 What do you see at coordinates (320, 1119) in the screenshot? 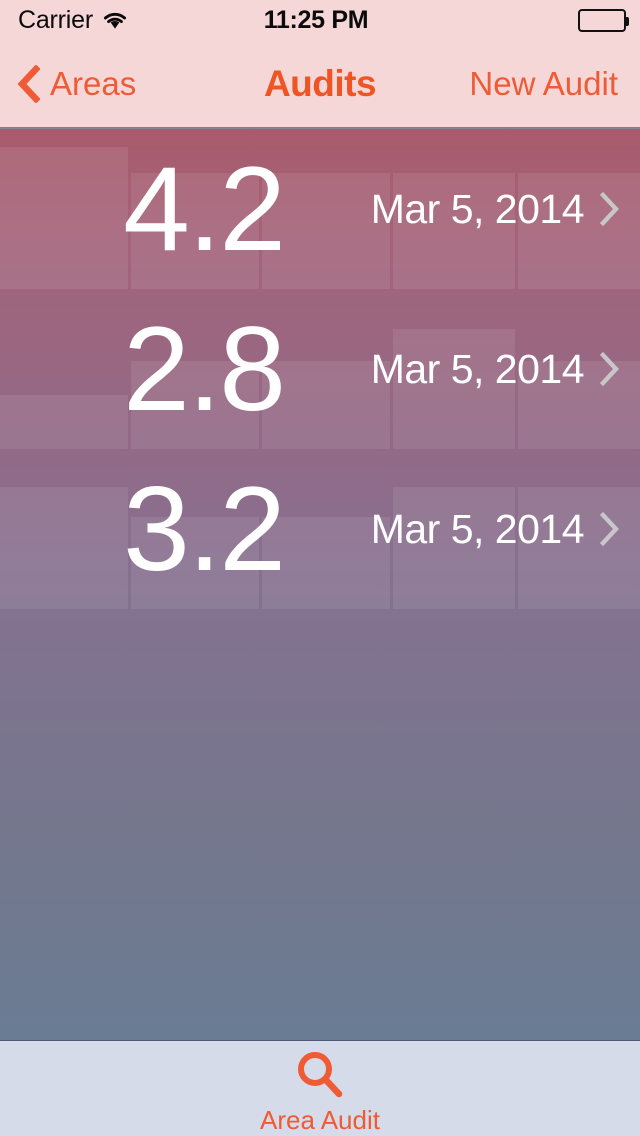
I see `tab-area-audit-label: Area Audit` at bounding box center [320, 1119].